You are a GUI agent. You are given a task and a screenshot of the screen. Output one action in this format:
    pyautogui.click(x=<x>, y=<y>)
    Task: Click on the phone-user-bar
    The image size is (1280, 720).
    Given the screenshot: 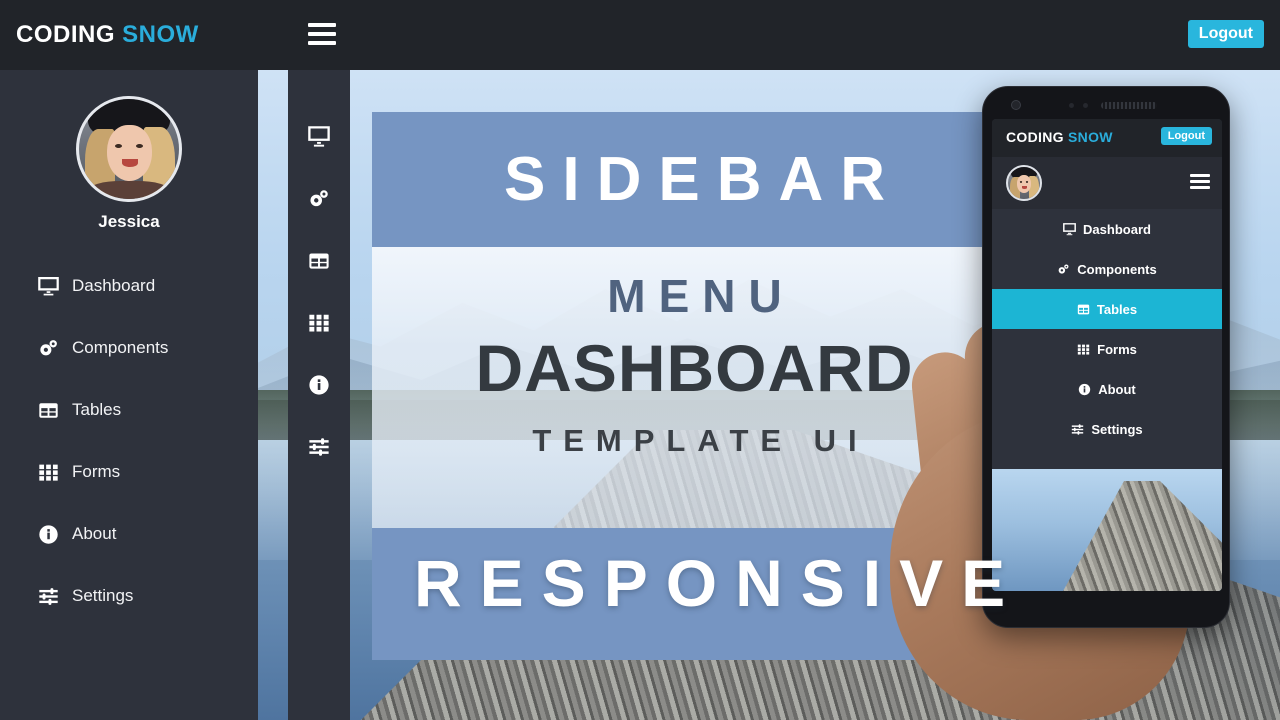 What is the action you would take?
    pyautogui.click(x=1107, y=183)
    